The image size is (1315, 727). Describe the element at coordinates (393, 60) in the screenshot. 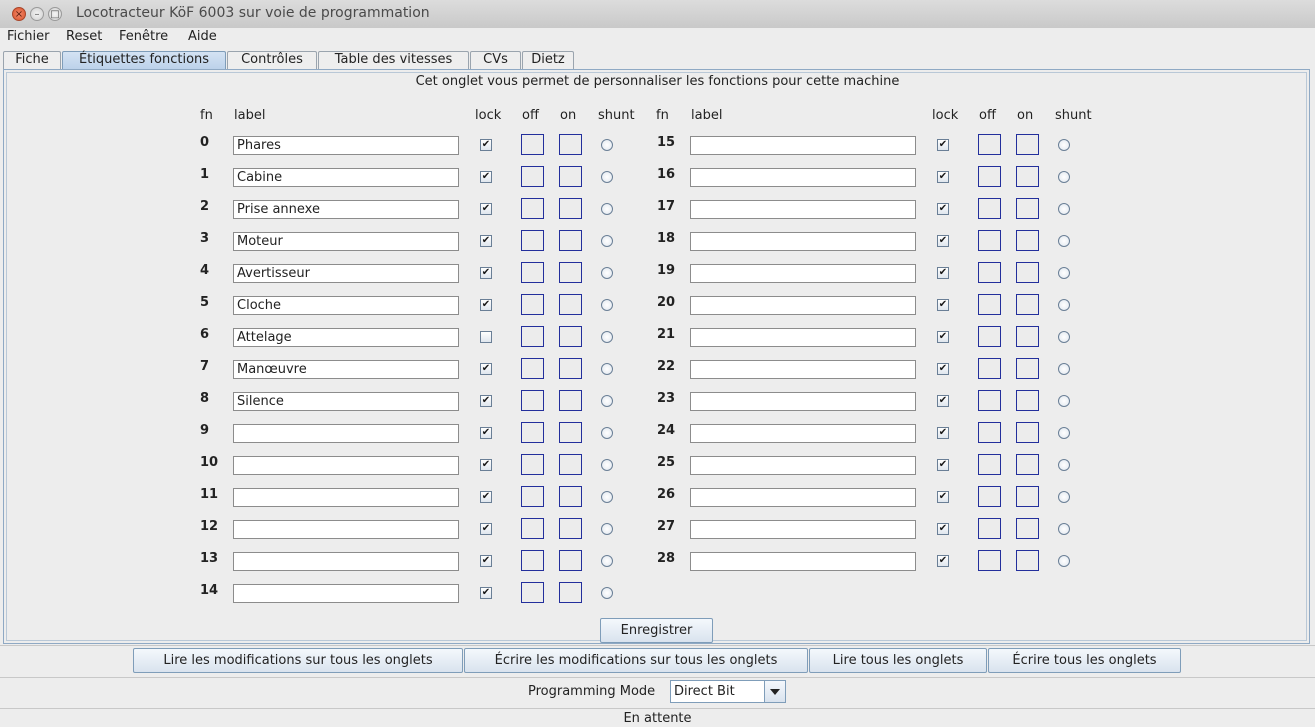

I see `tab-table-des-vitesses: Table des vitesses` at that location.